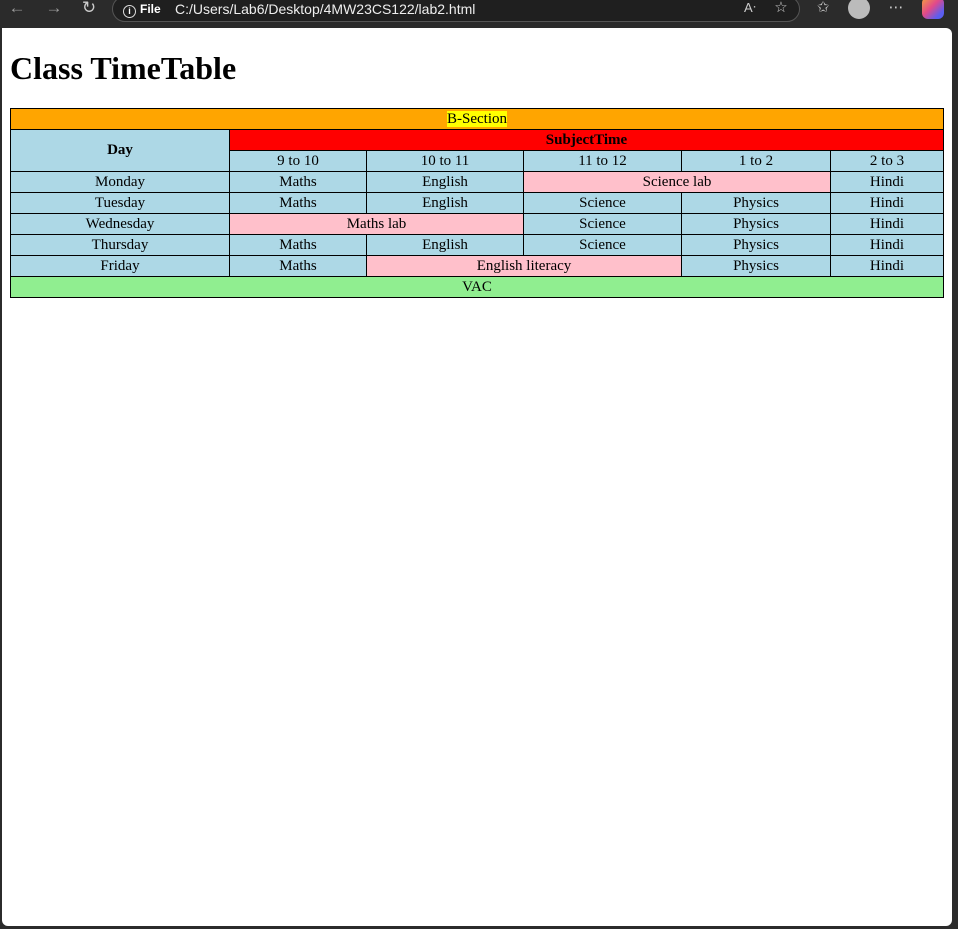  What do you see at coordinates (120, 245) in the screenshot?
I see `day-cell: Thursday` at bounding box center [120, 245].